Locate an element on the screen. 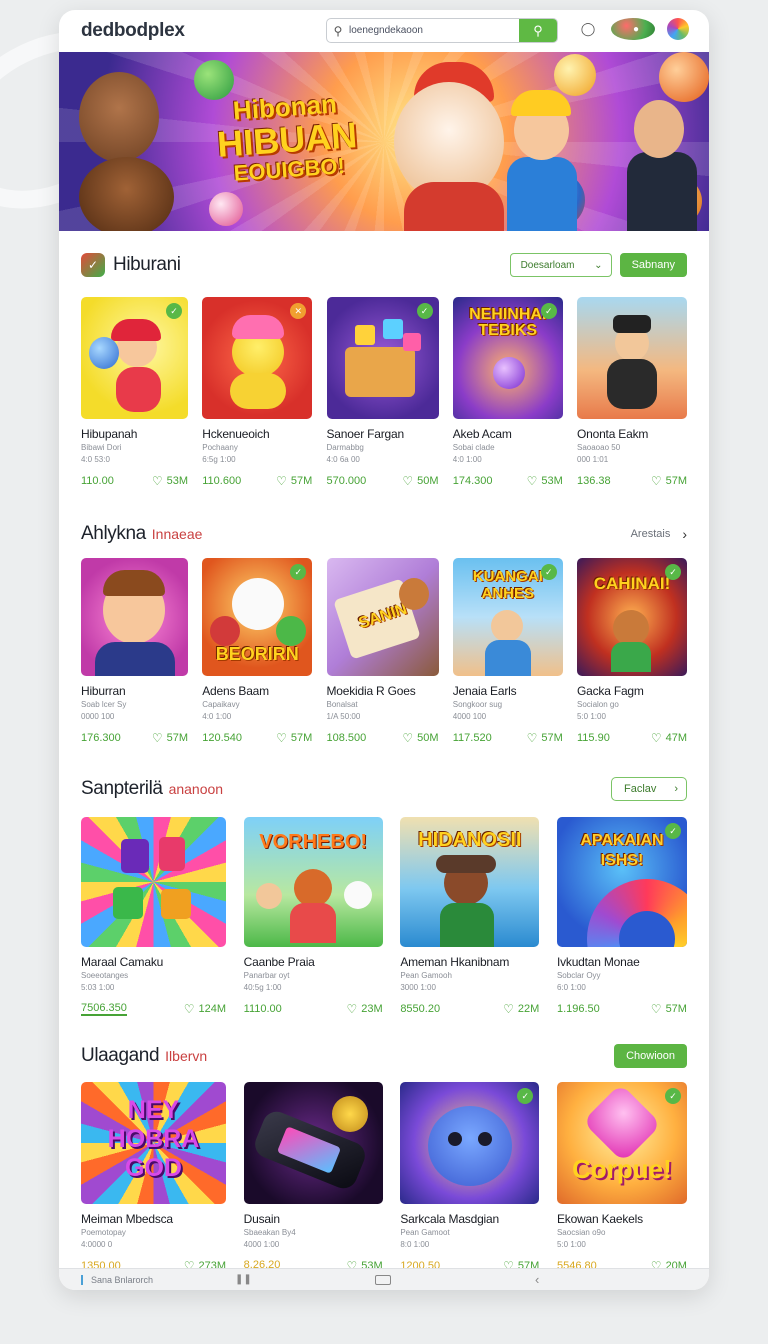  game-meta: 4000 100 is located at coordinates (469, 716).